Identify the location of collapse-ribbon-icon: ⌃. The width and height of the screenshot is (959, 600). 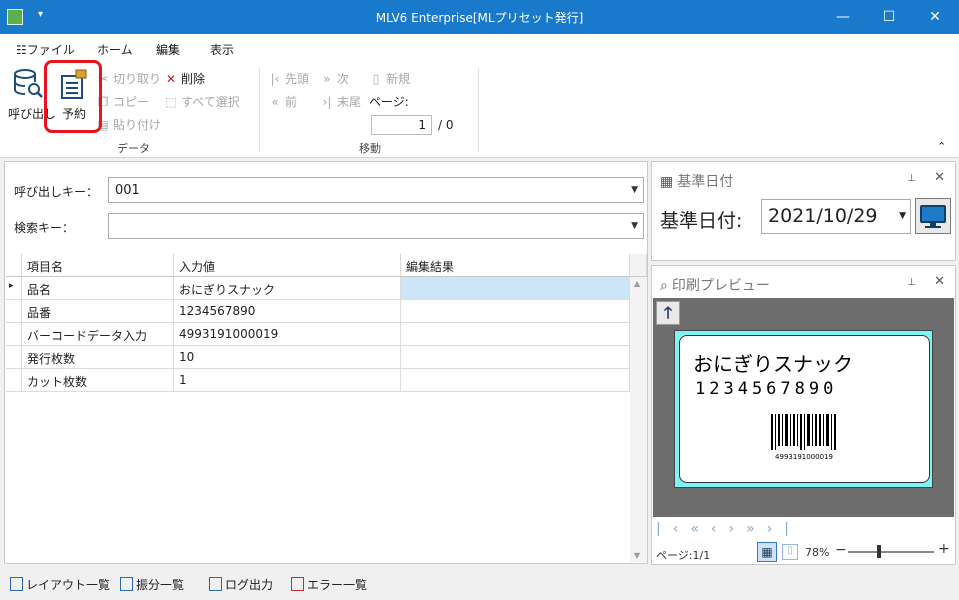
(941, 146).